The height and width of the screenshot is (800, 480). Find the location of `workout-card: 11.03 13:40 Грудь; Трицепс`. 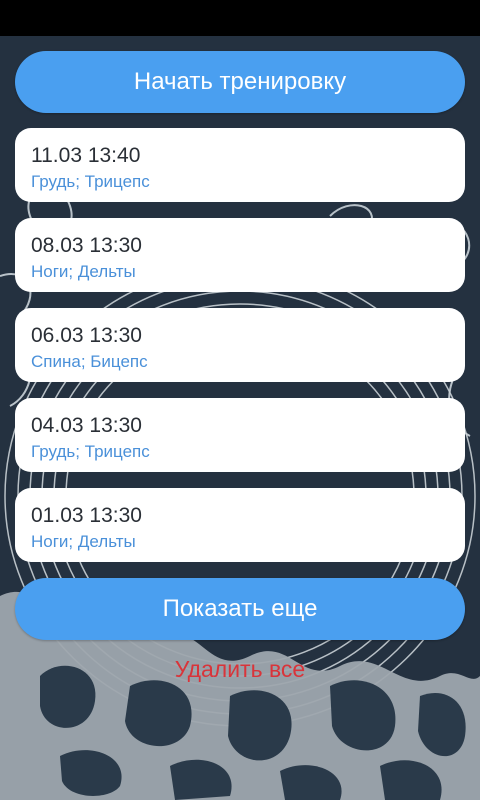

workout-card: 11.03 13:40 Грудь; Трицепс is located at coordinates (240, 165).